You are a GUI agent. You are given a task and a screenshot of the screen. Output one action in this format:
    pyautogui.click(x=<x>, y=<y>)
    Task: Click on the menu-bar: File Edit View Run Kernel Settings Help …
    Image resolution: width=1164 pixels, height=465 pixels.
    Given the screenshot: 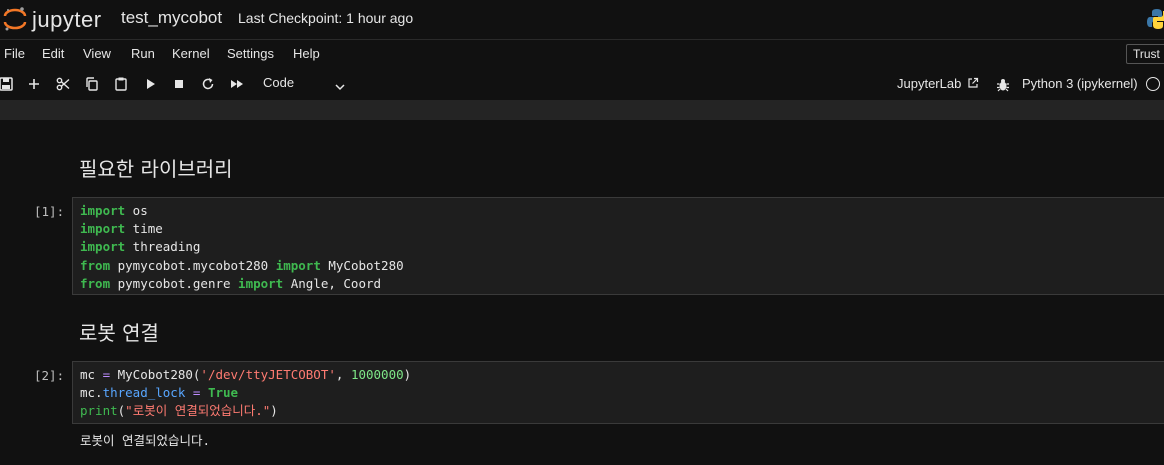 What is the action you would take?
    pyautogui.click(x=582, y=54)
    